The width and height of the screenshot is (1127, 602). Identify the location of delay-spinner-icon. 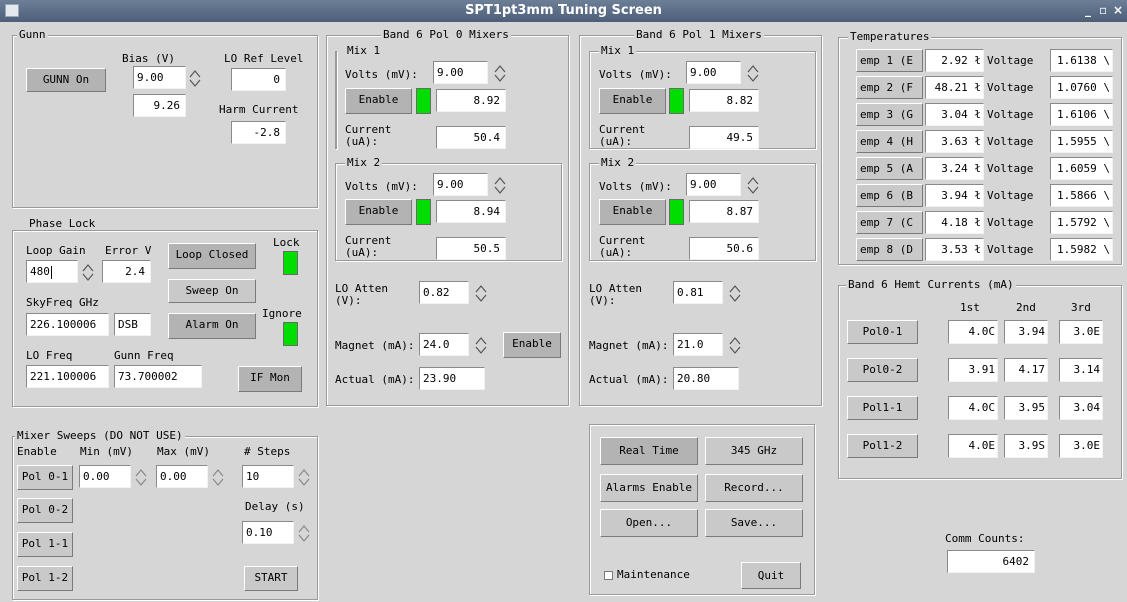
(304, 533).